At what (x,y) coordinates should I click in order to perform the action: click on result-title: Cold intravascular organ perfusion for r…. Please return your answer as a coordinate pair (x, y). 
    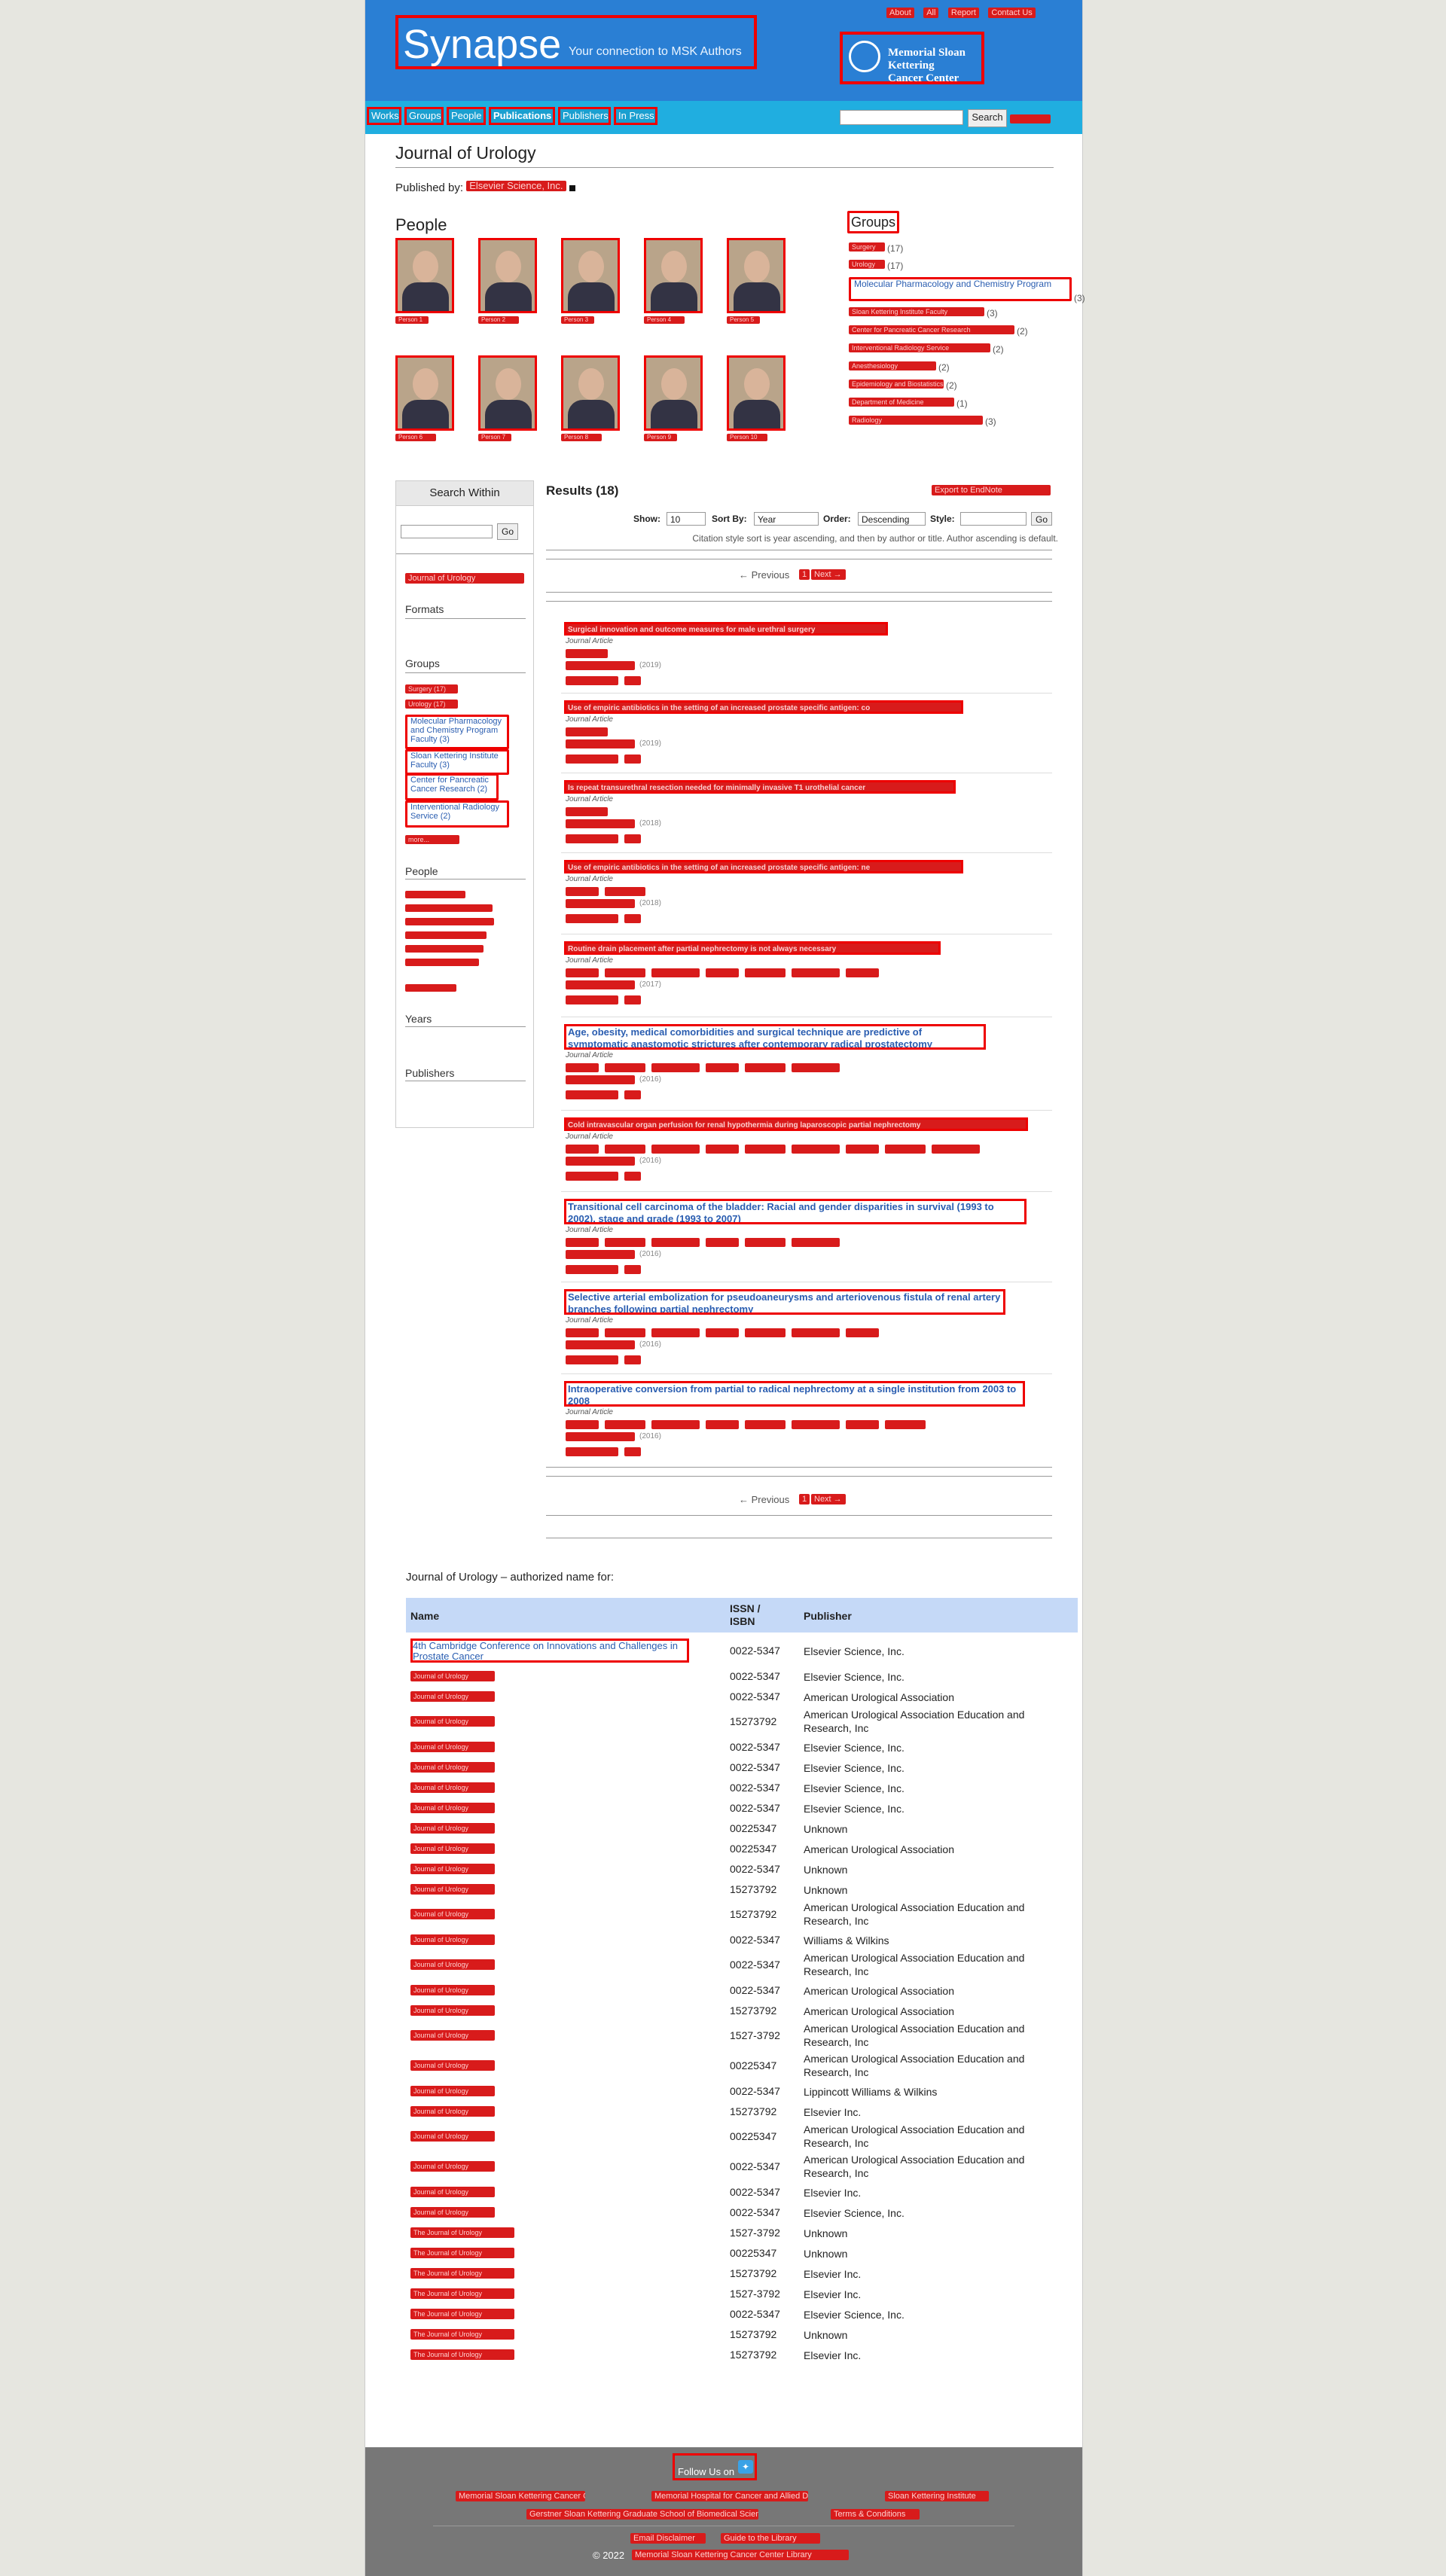
    Looking at the image, I should click on (796, 1124).